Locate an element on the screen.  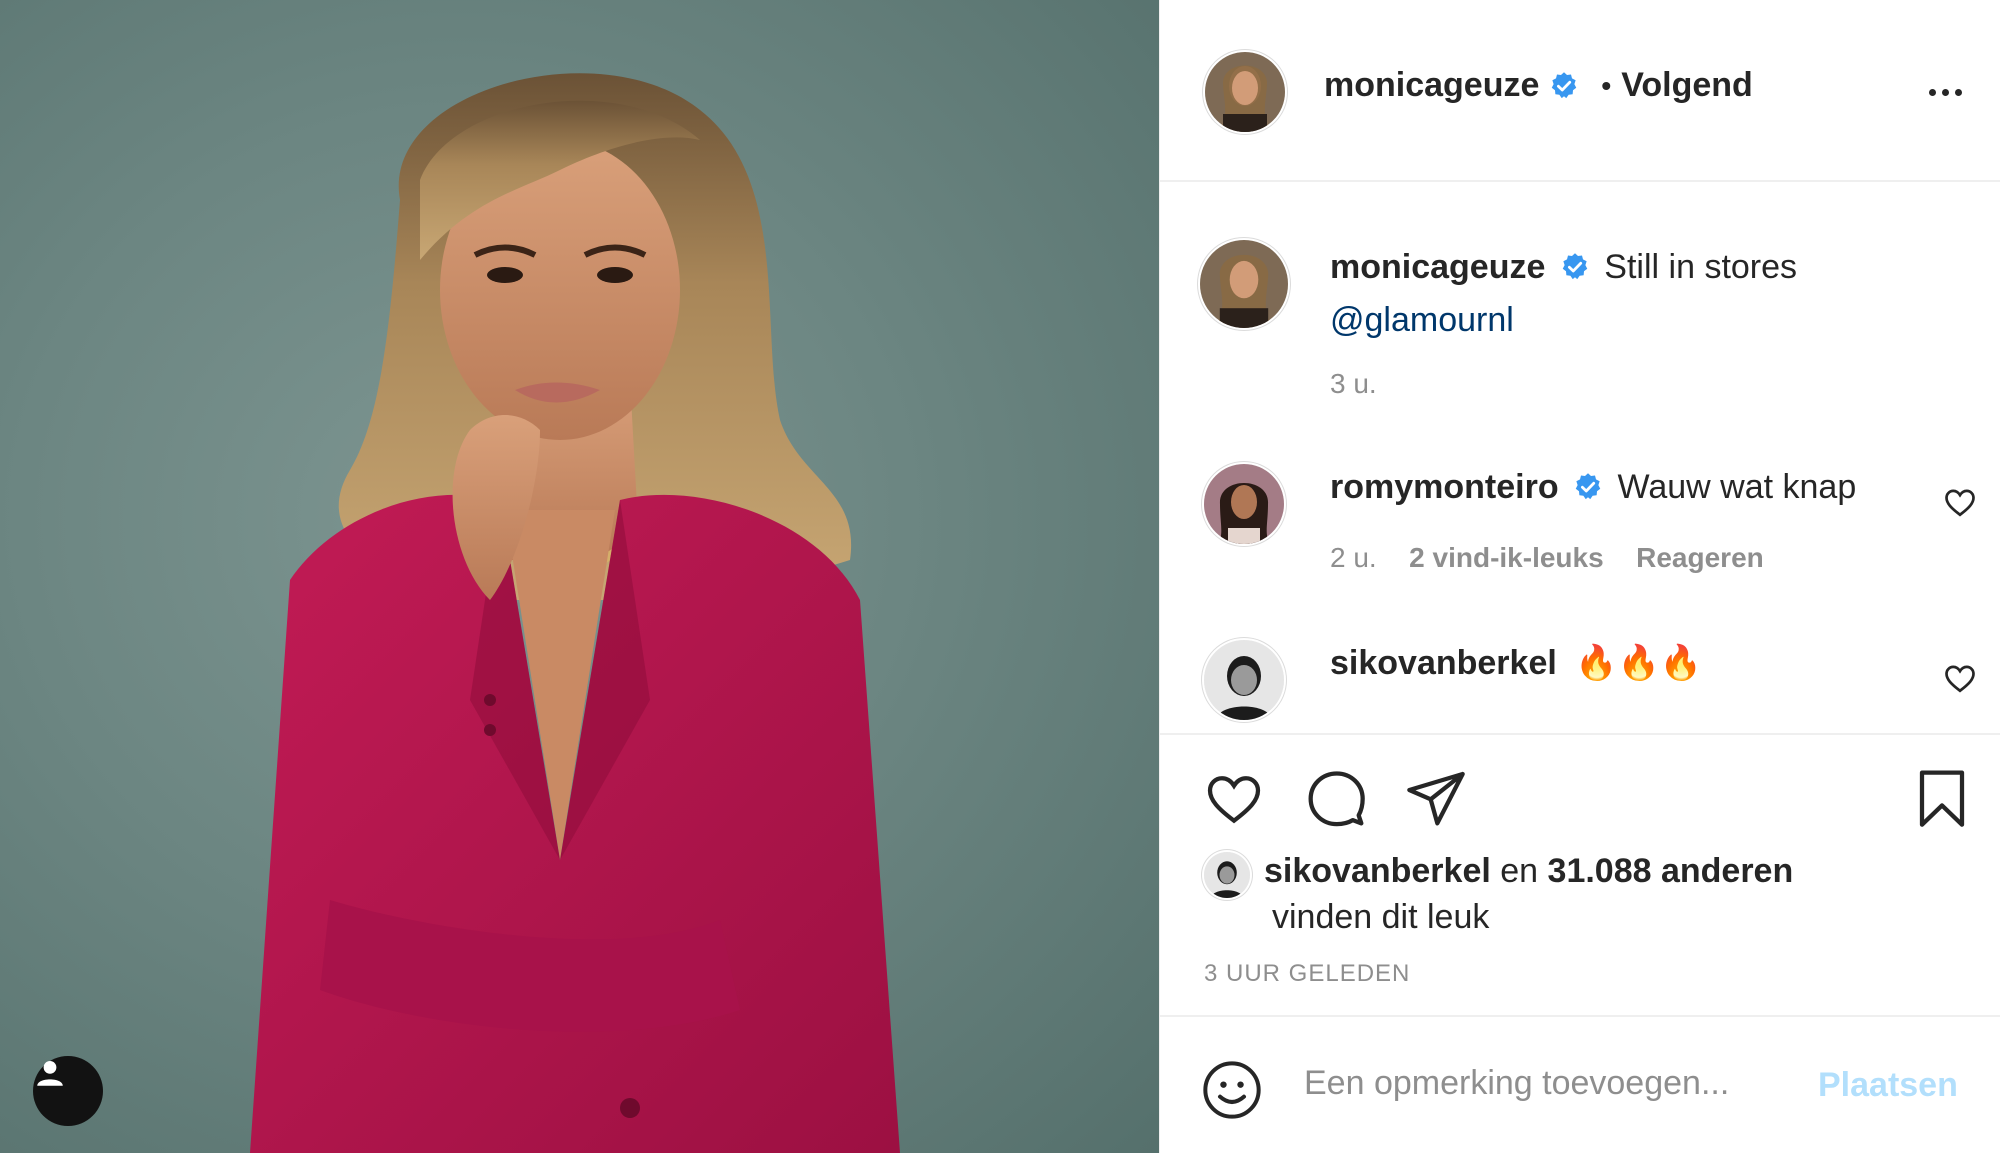
comment-1-meta: 2 u. 2 vind-ik-leuks Reageren is located at coordinates (1547, 558).